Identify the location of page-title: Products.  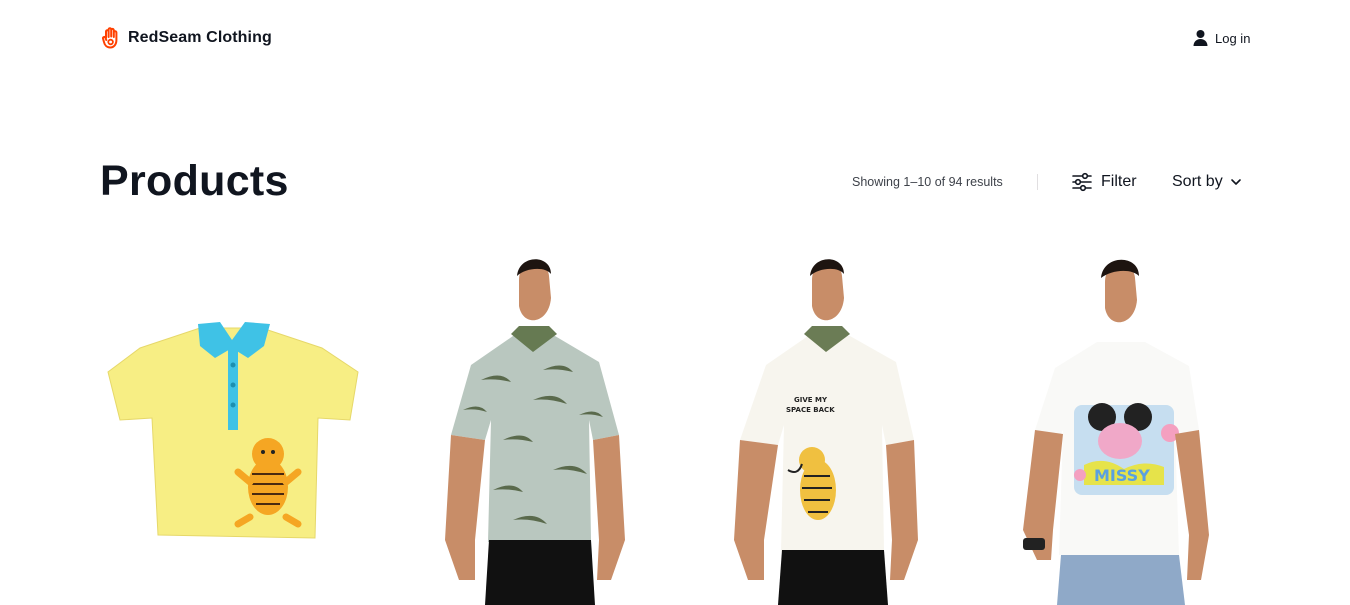
(194, 181).